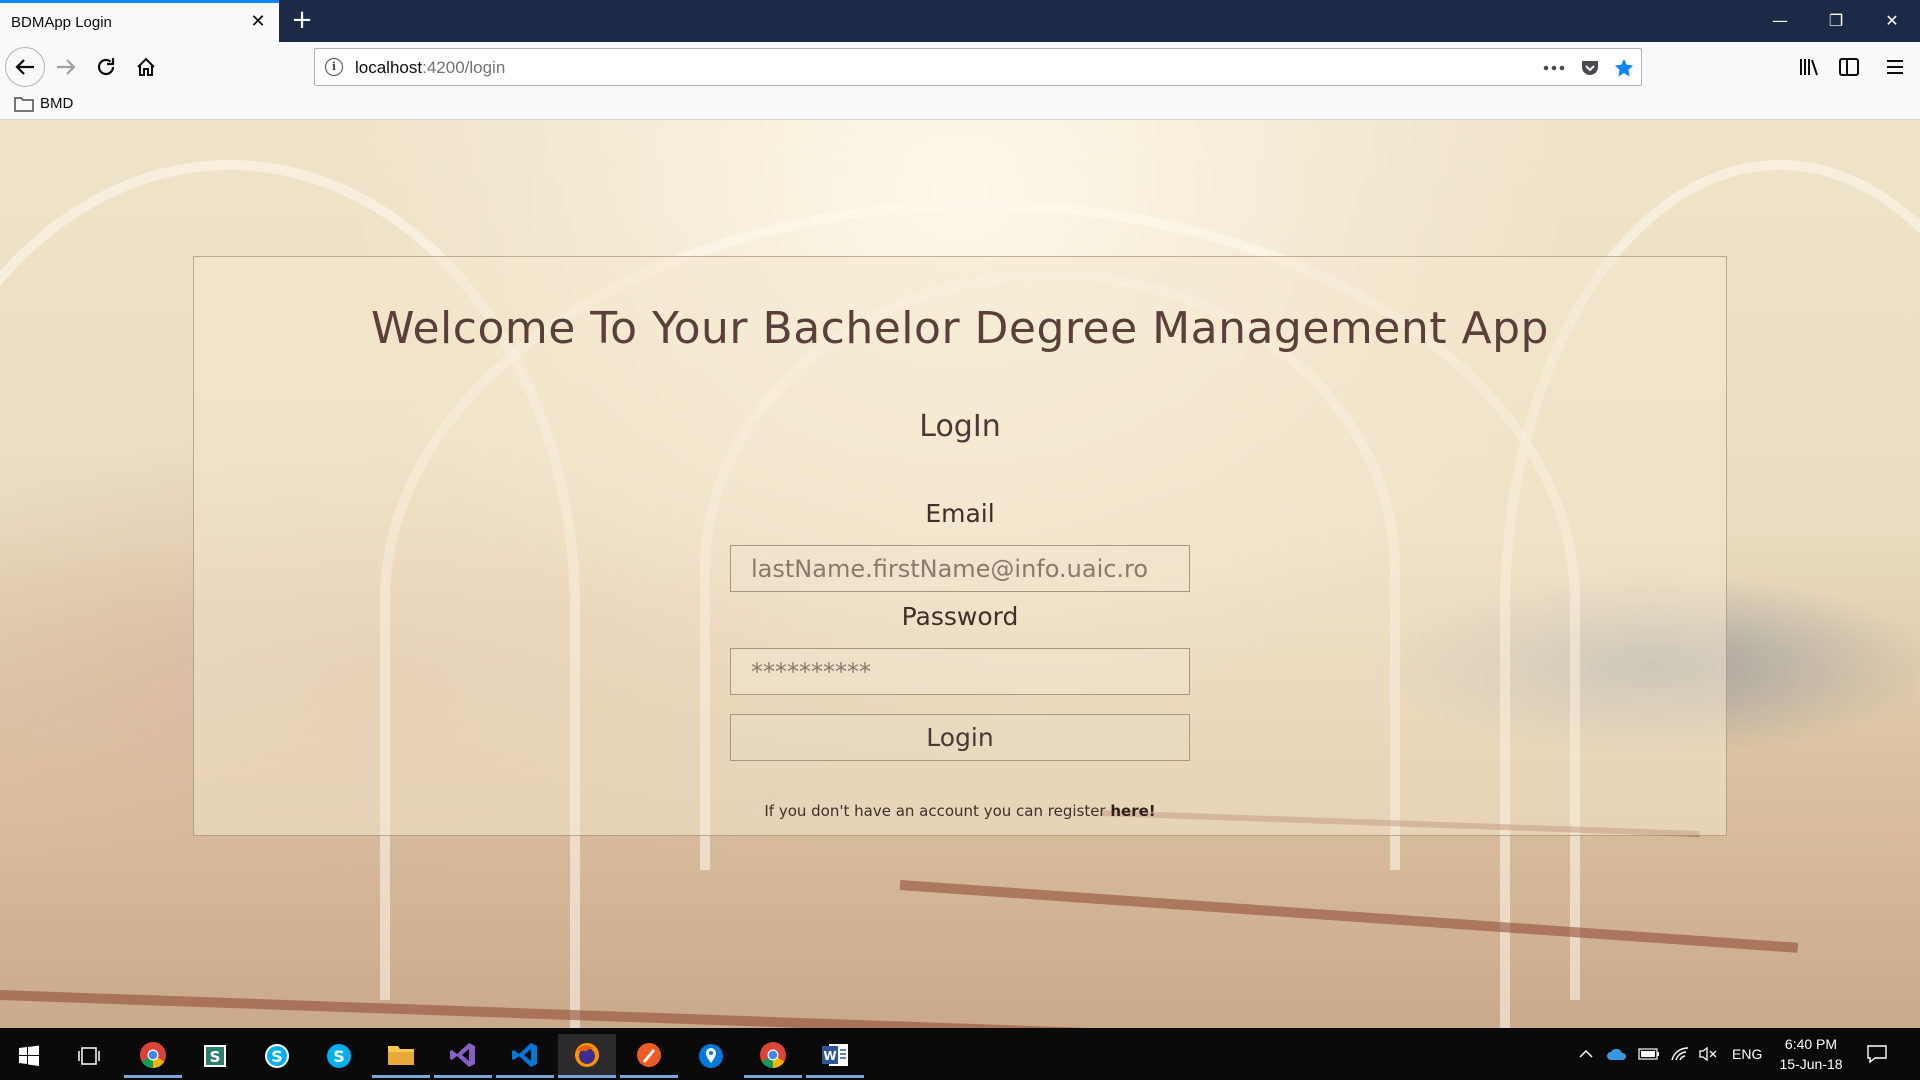 The width and height of the screenshot is (1920, 1080). What do you see at coordinates (960, 671) in the screenshot?
I see `password-field` at bounding box center [960, 671].